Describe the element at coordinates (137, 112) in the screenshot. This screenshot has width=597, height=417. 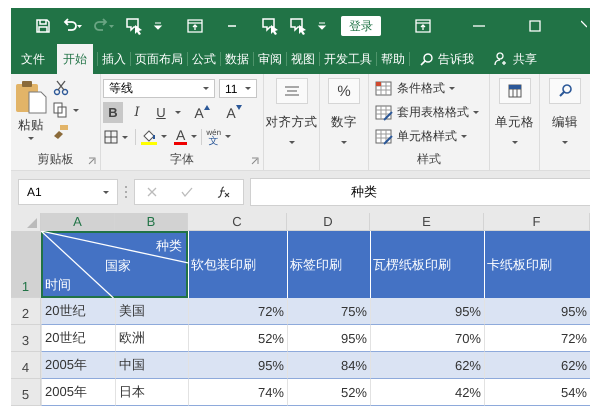
I see `italic-button: I` at that location.